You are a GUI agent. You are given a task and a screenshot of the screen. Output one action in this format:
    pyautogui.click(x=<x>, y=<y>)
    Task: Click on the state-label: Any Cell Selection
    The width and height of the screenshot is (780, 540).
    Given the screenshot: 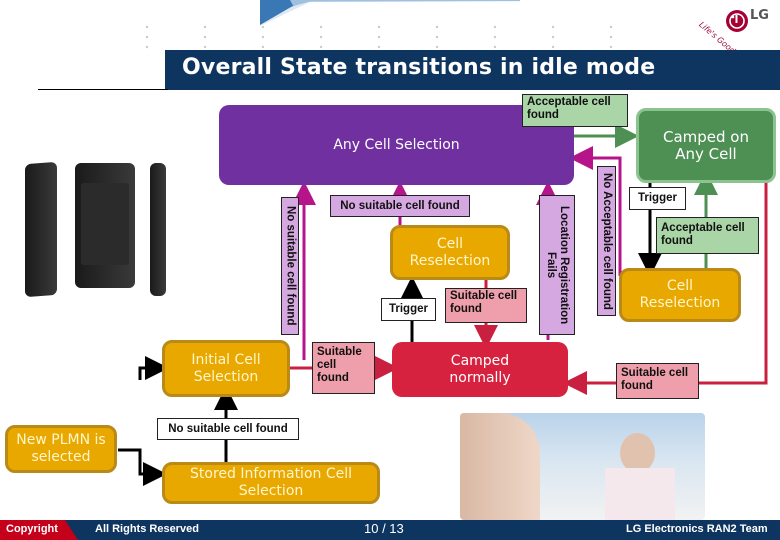 What is the action you would take?
    pyautogui.click(x=396, y=144)
    